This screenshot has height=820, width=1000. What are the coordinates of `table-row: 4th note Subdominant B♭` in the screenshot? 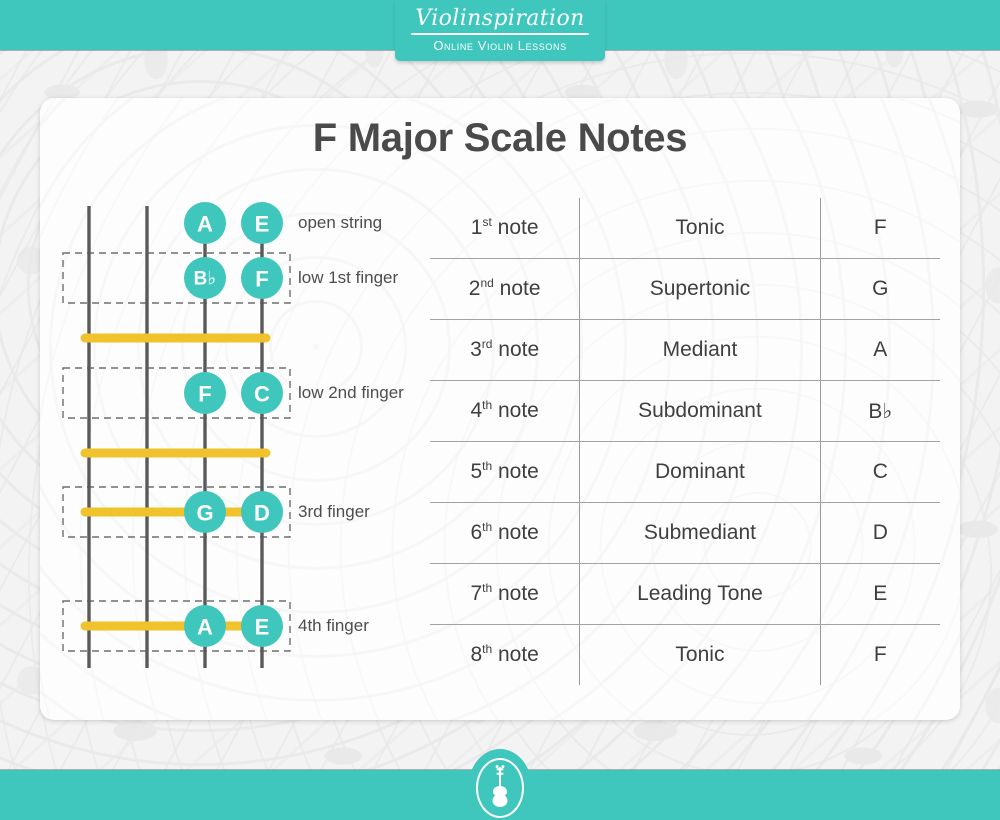 It's located at (685, 411).